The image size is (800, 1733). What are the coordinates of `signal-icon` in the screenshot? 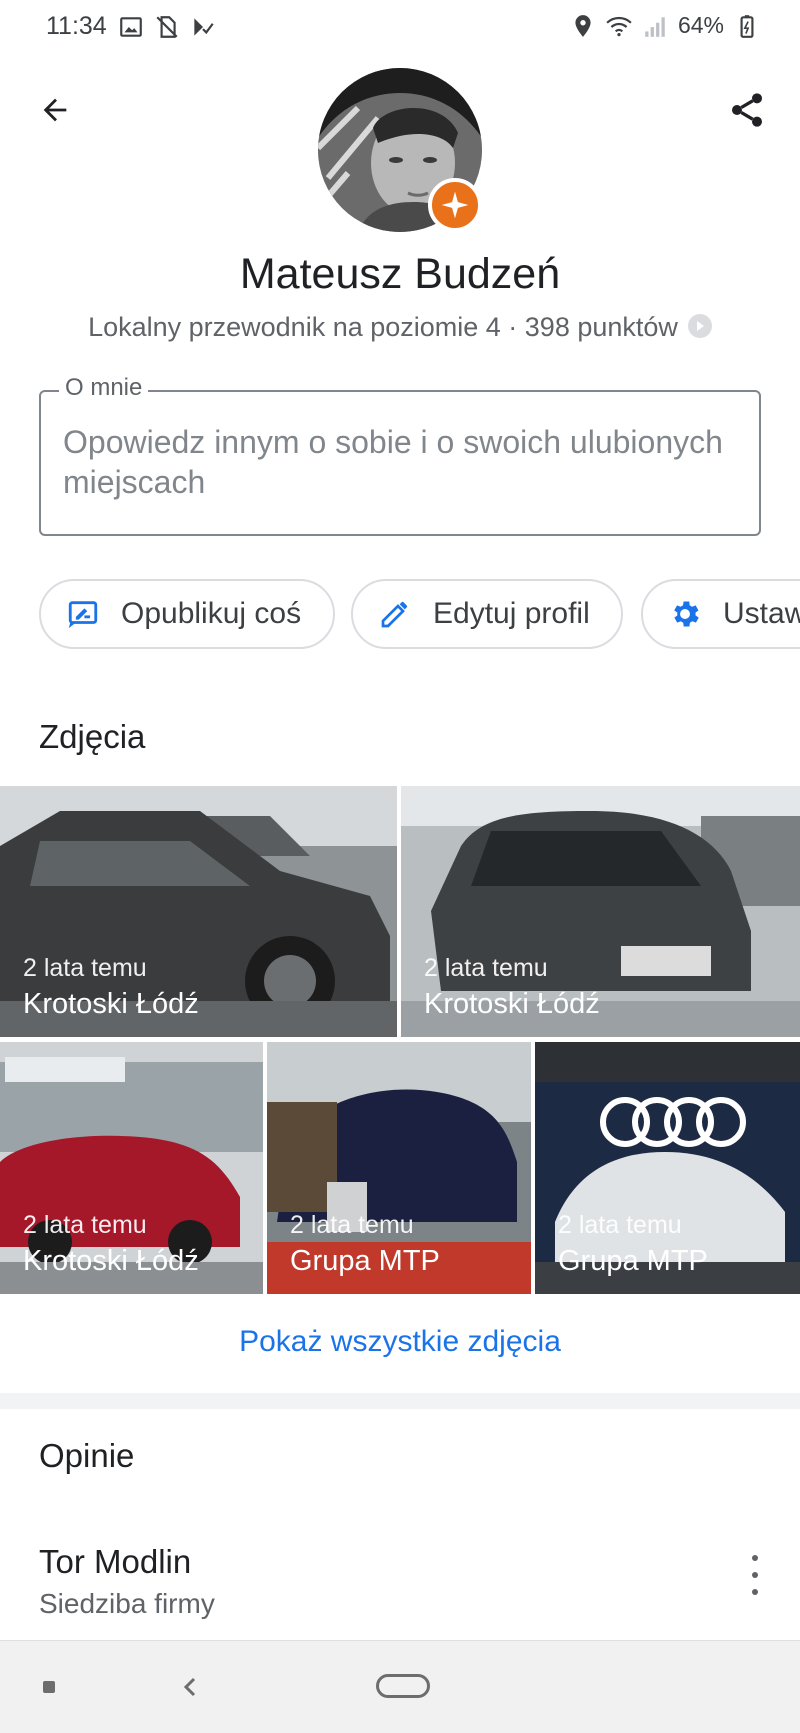 It's located at (655, 26).